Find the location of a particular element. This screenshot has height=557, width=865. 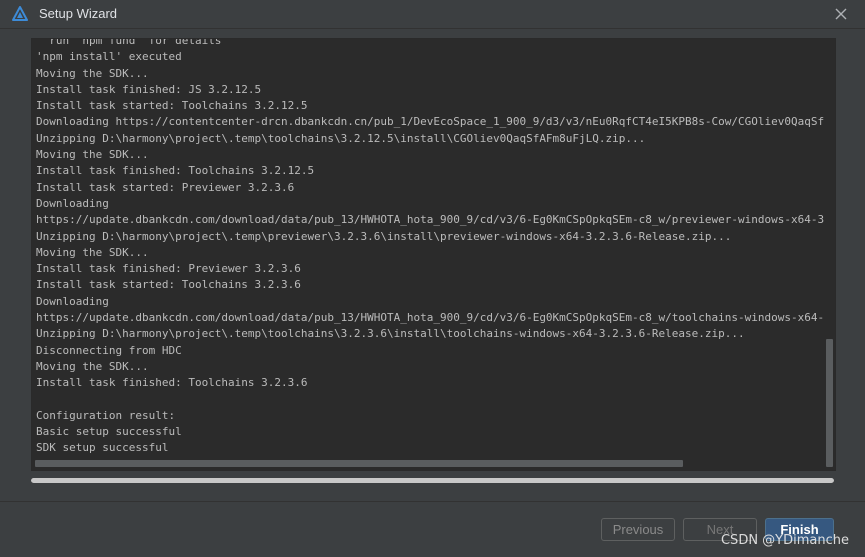

console-line: Disconnecting from HDC is located at coordinates (109, 350).